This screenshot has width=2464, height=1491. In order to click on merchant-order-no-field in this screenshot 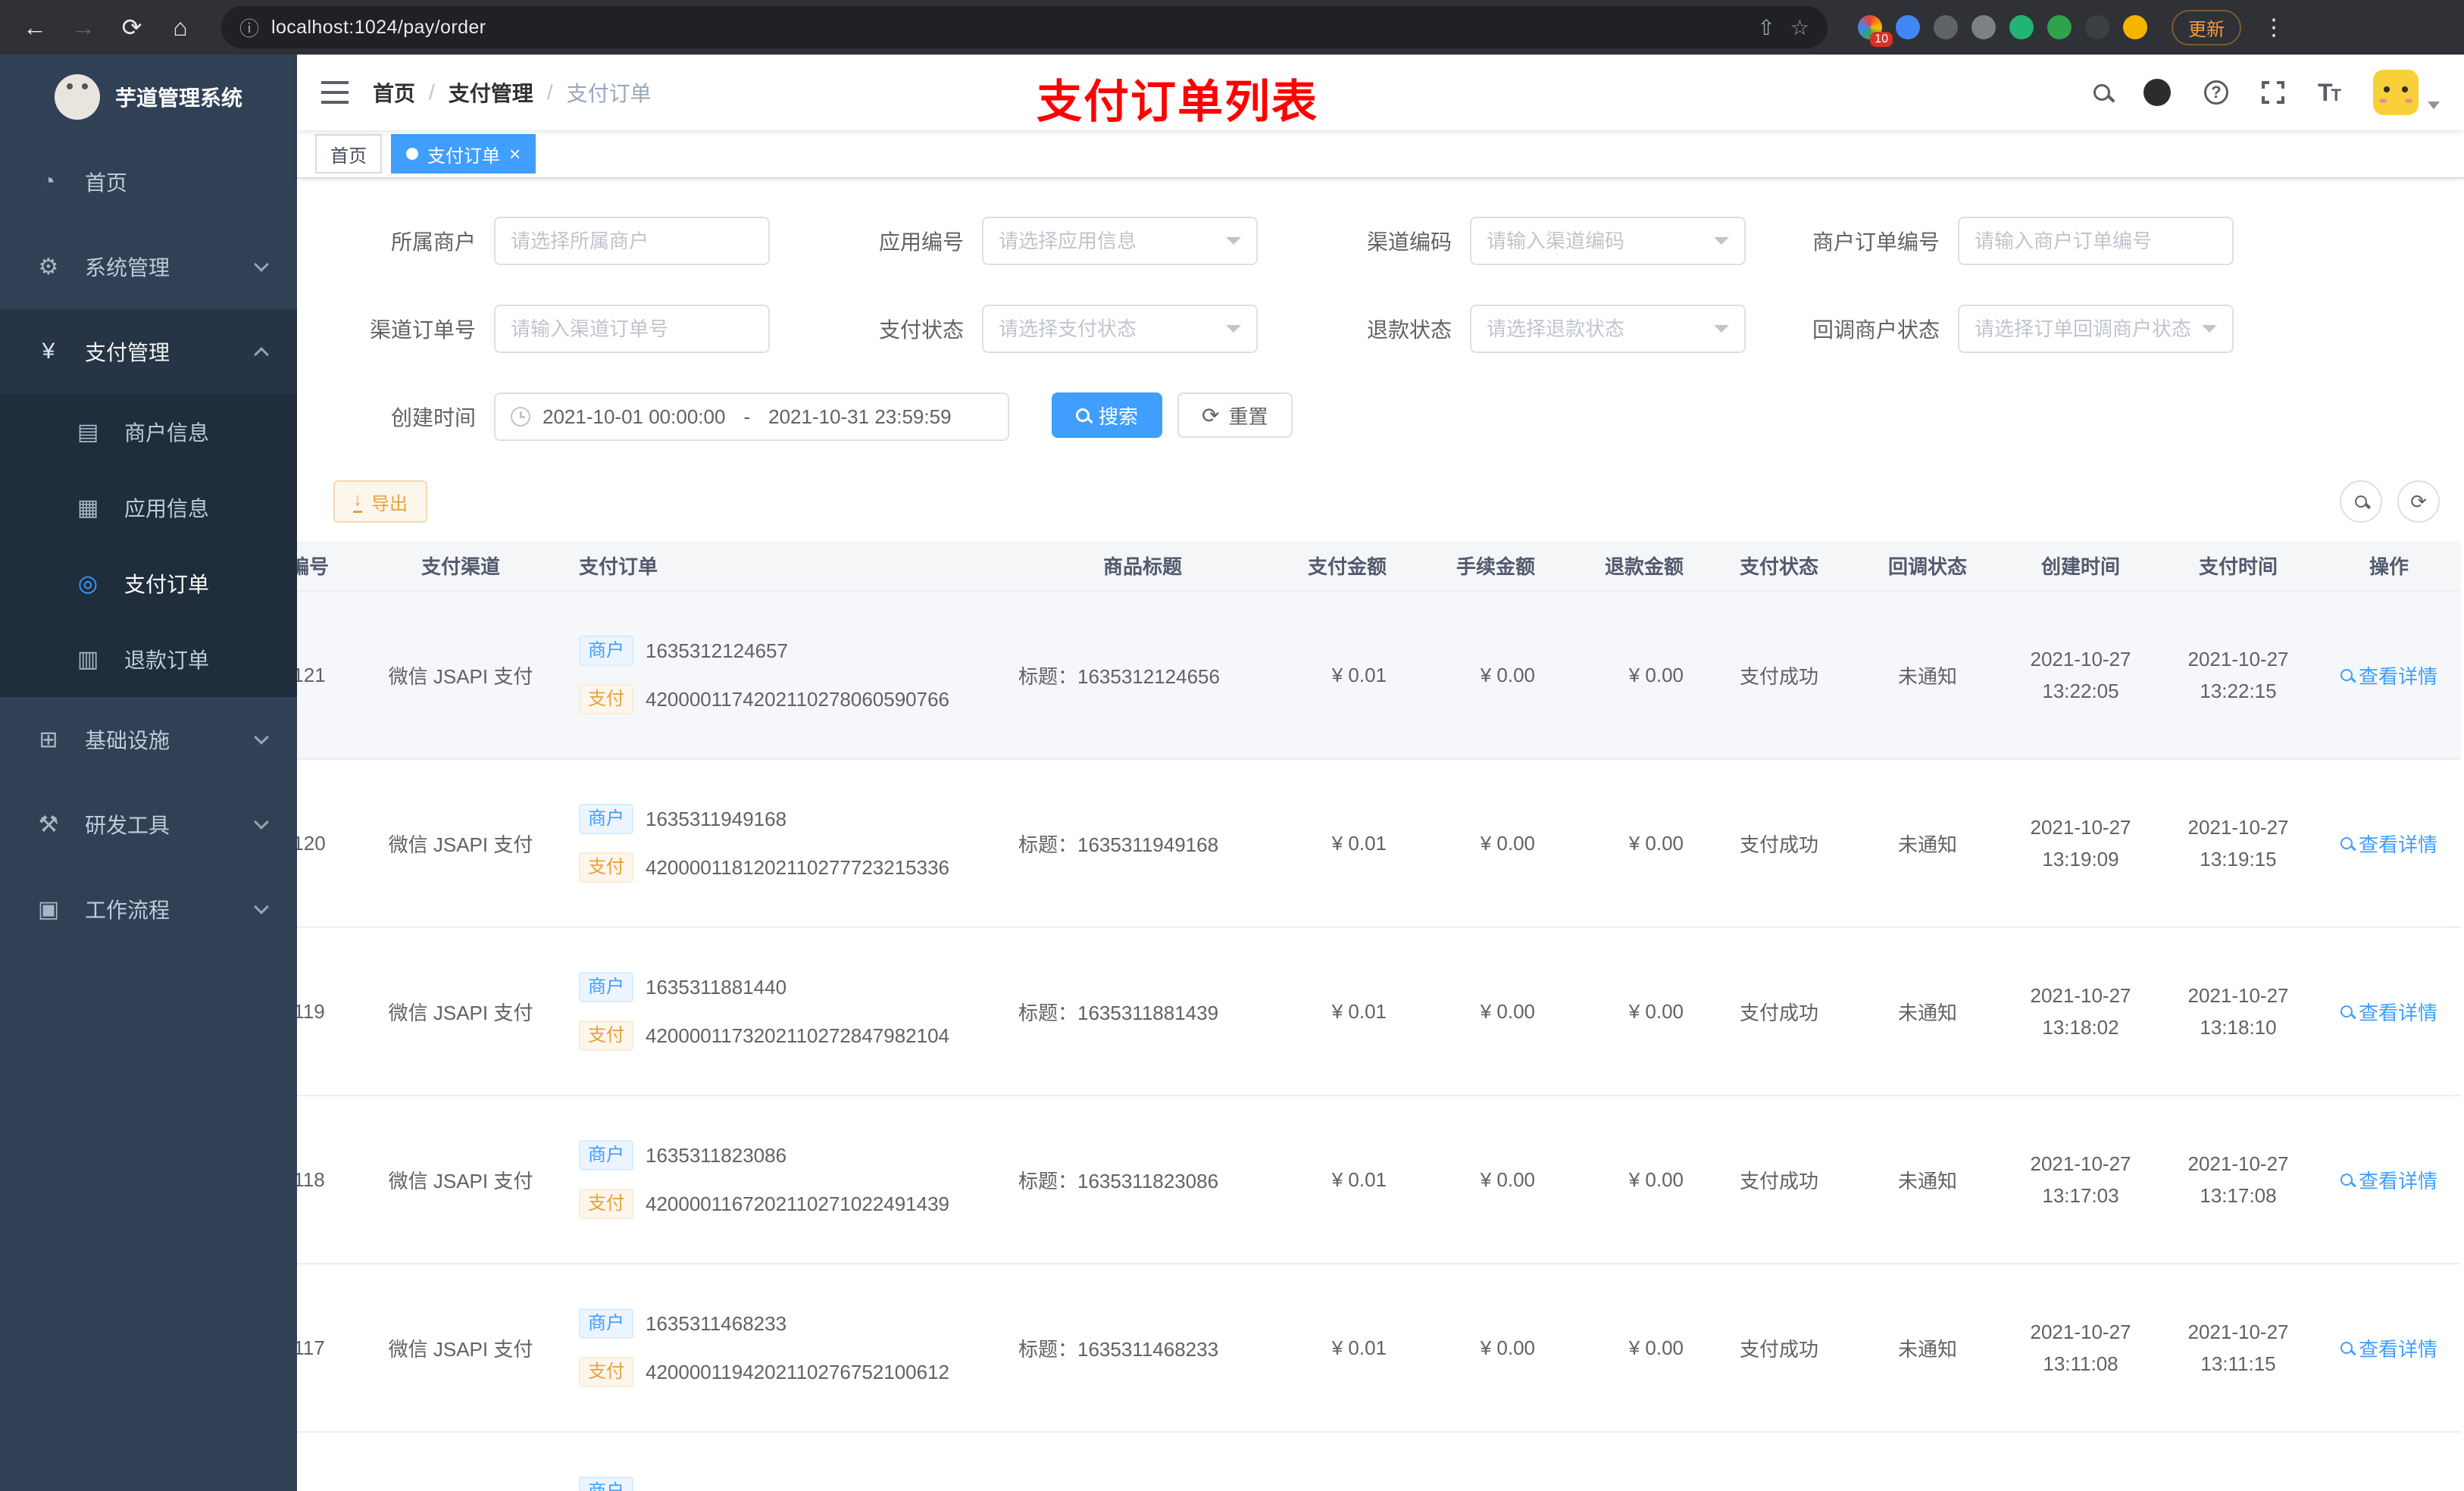, I will do `click(2096, 241)`.